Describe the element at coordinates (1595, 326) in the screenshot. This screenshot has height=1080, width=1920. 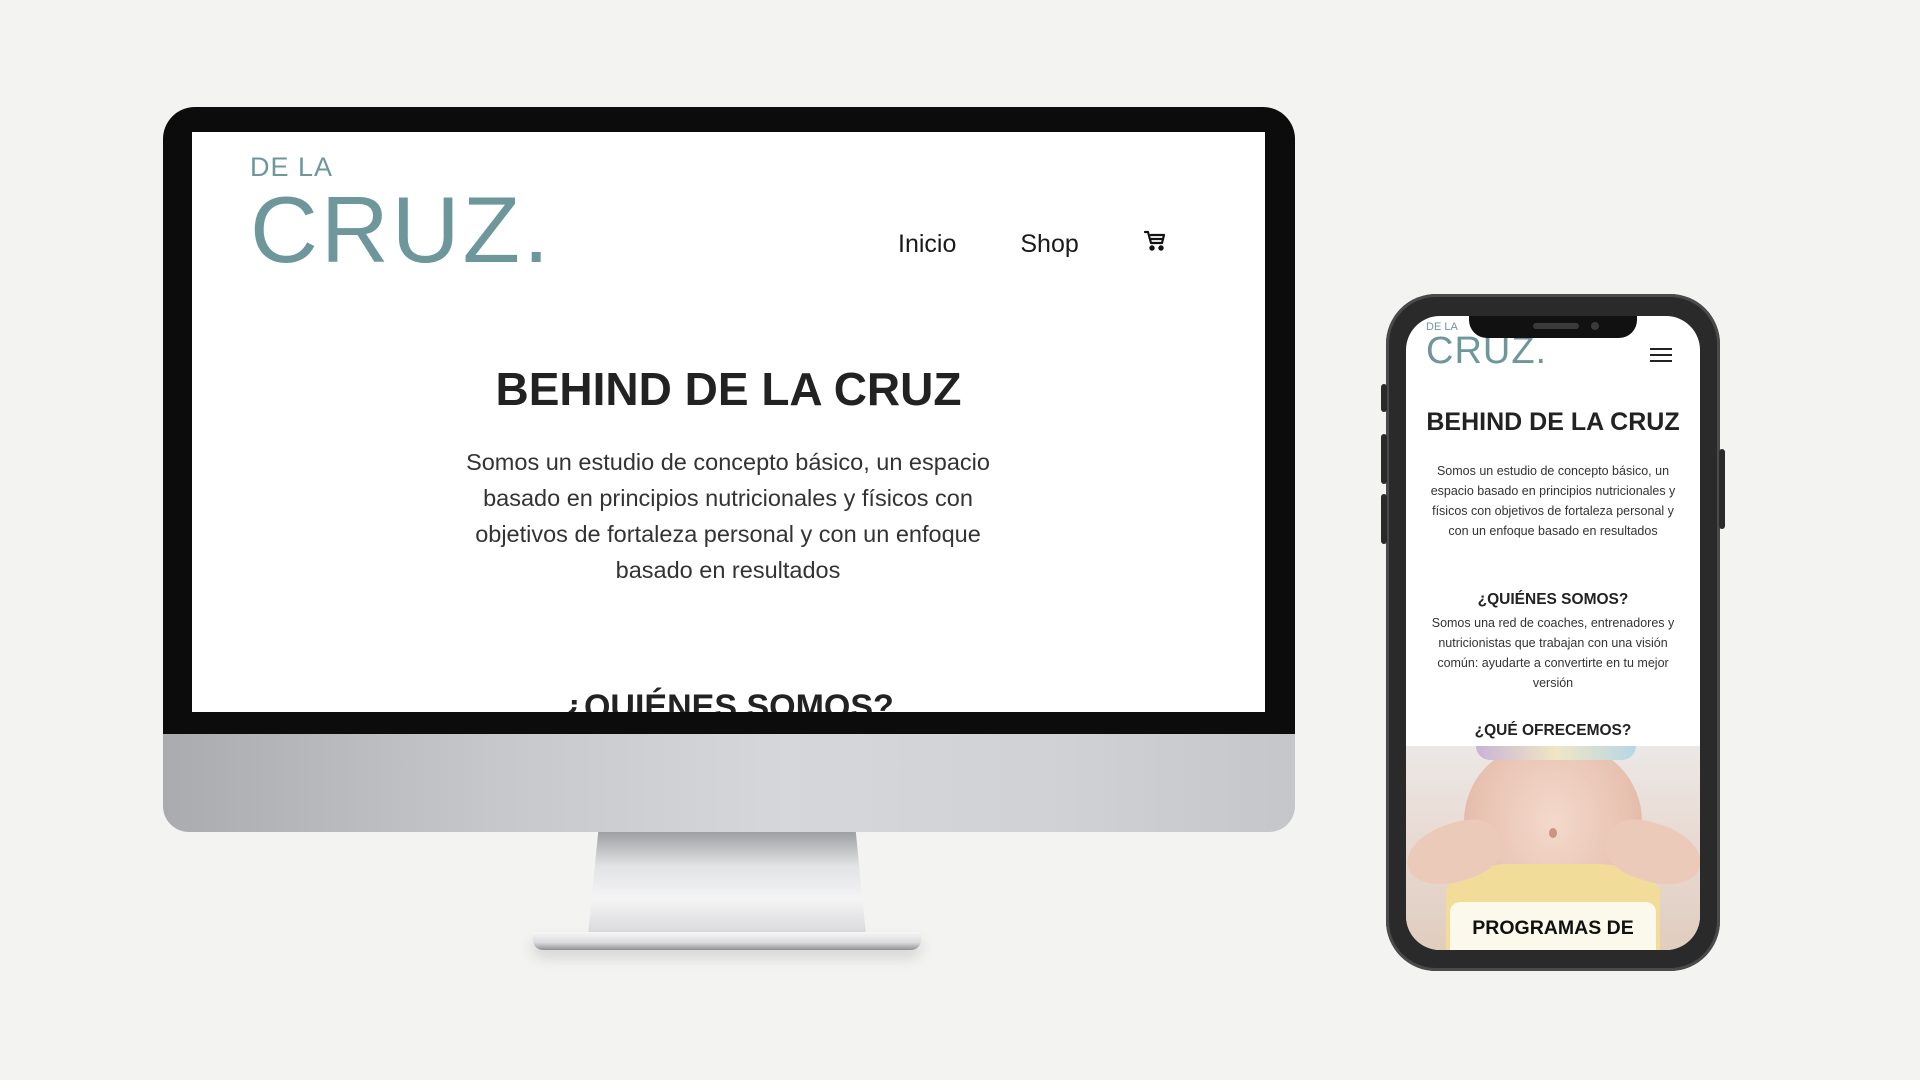
I see `camera-icon` at that location.